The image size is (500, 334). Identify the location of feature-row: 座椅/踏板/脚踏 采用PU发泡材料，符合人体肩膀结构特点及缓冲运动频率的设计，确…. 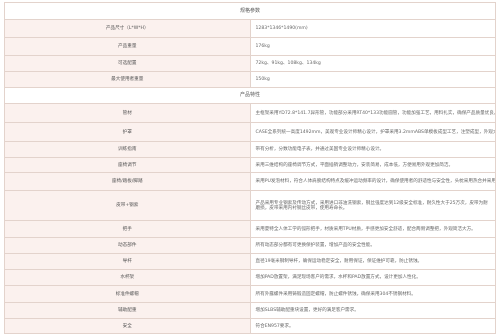
(250, 181).